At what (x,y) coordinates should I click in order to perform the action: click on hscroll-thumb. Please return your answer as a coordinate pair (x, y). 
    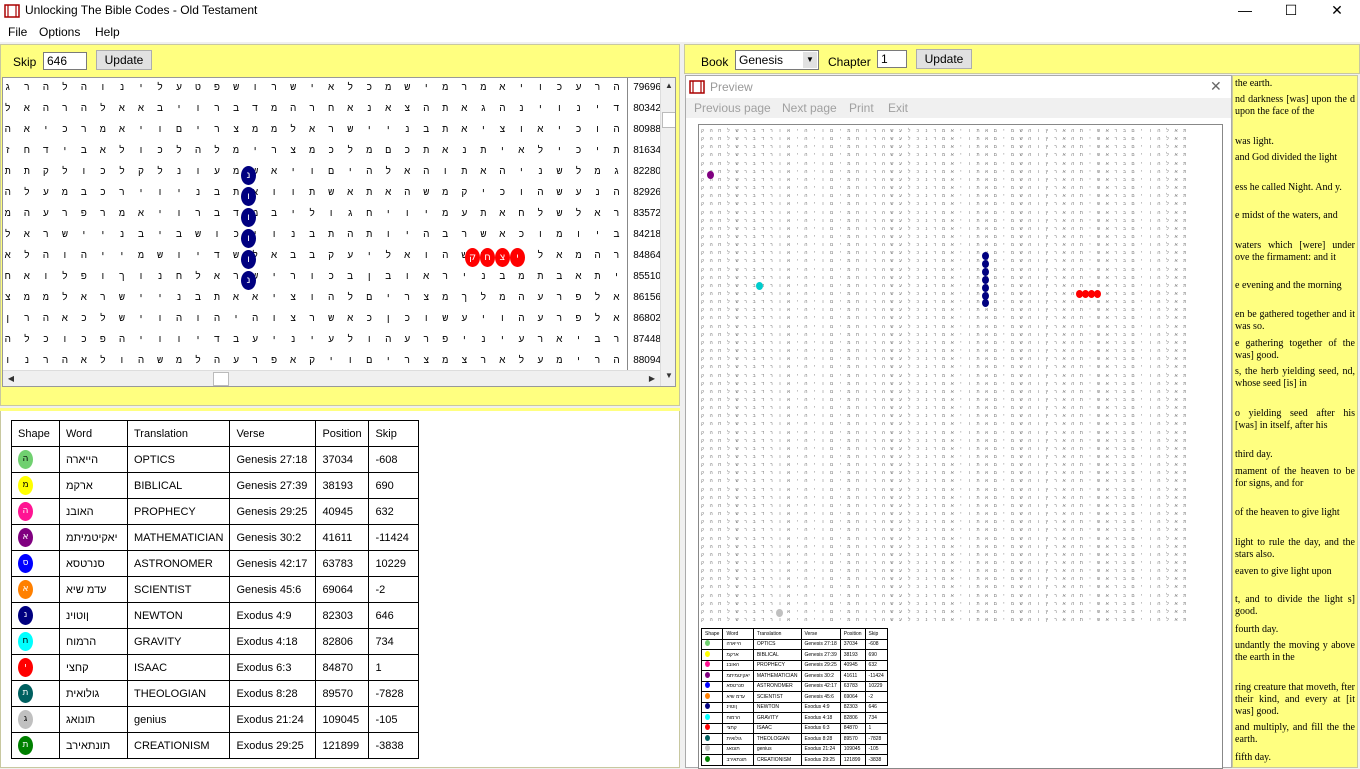
    Looking at the image, I should click on (221, 379).